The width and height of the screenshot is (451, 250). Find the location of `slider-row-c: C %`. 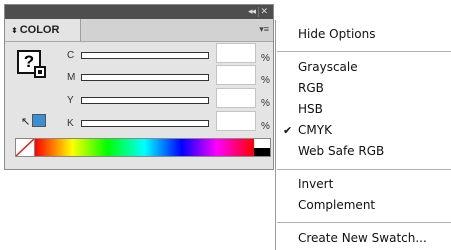

slider-row-c: C % is located at coordinates (140, 54).